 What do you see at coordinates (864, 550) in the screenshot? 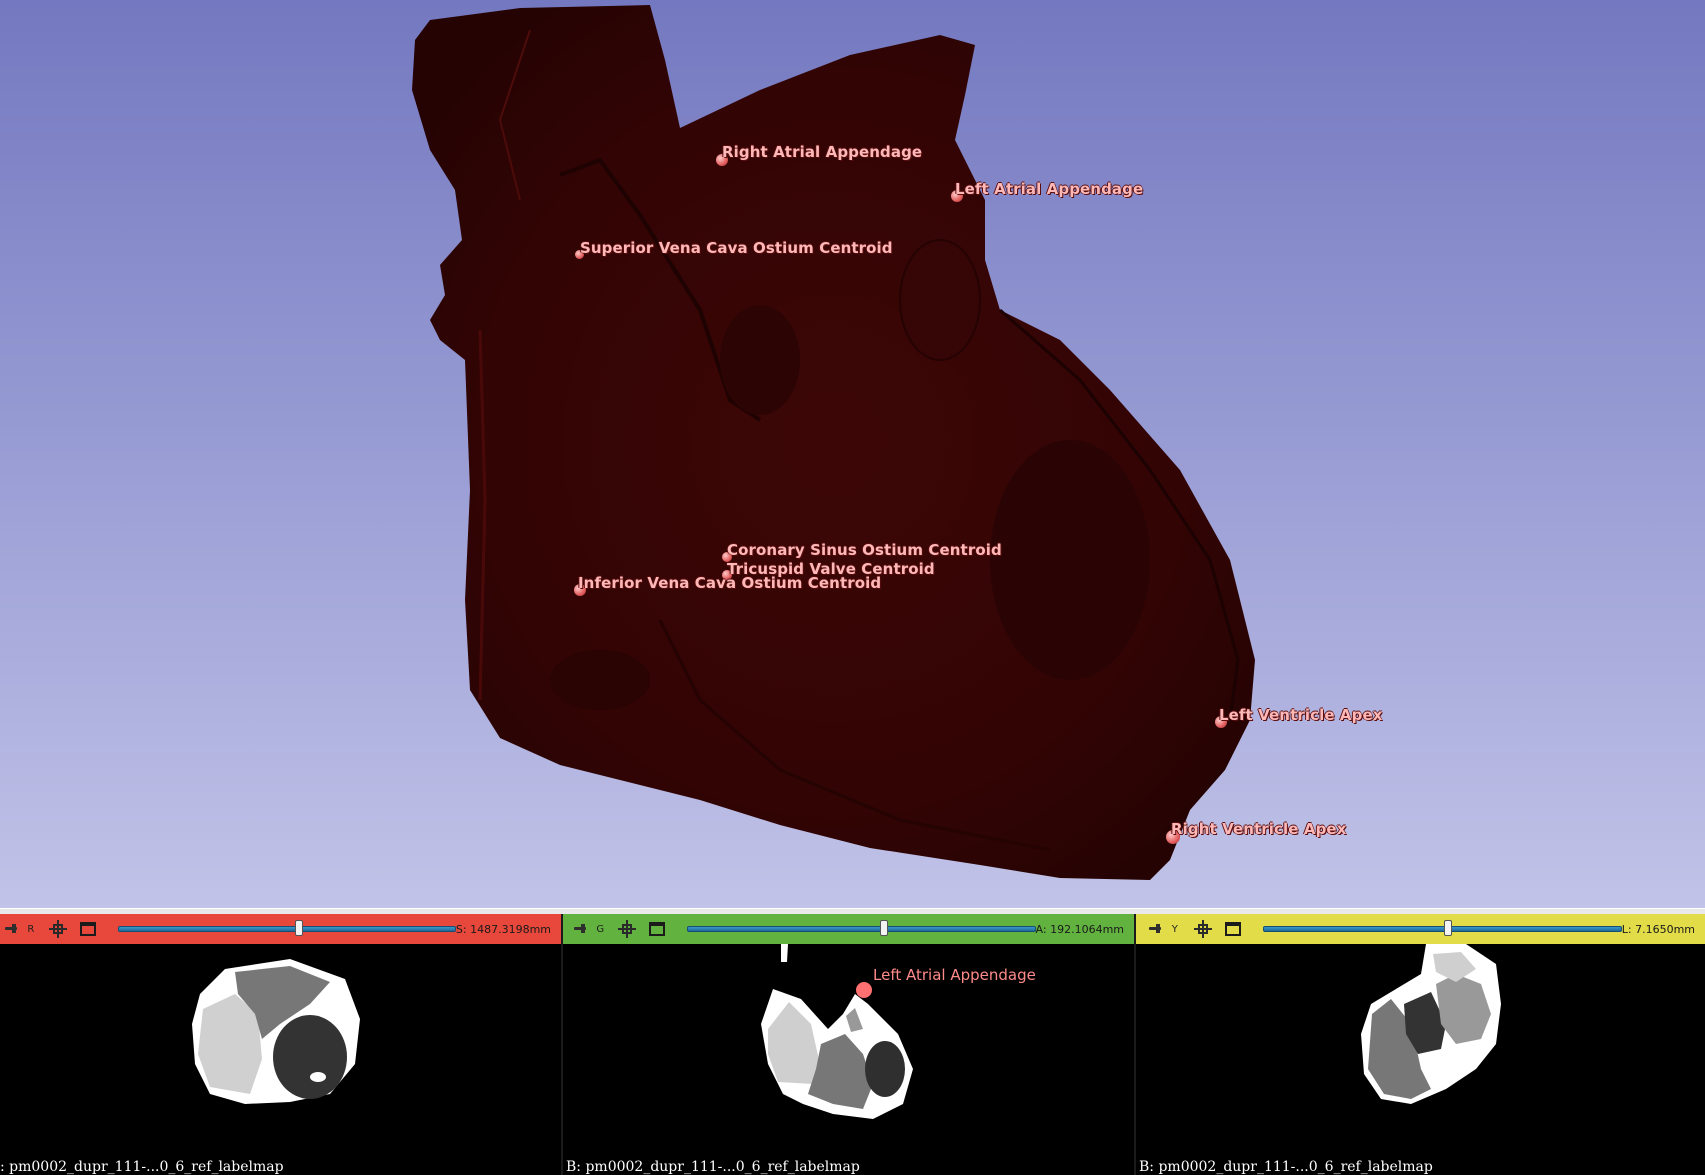
I see `landmark-label-coronary-sinus-ostium-centroid: Coronary Sinus Ostium Centroid` at bounding box center [864, 550].